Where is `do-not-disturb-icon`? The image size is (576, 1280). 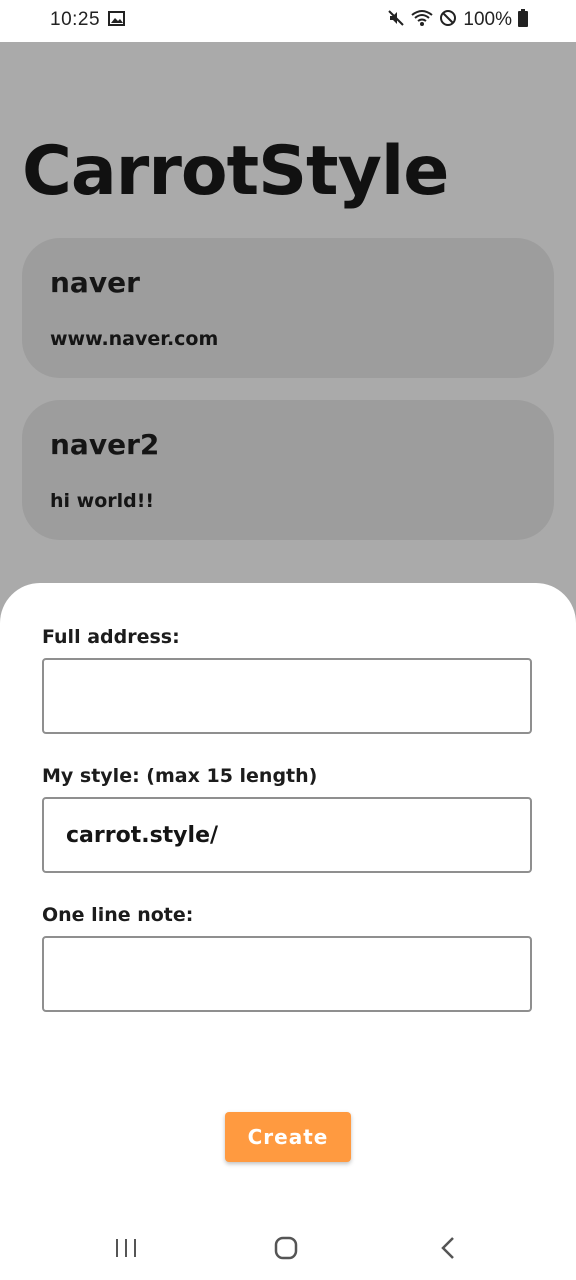 do-not-disturb-icon is located at coordinates (448, 20).